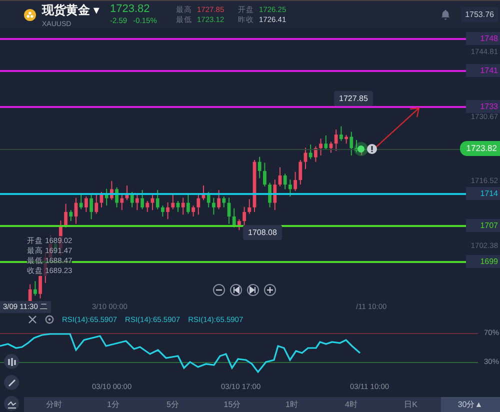  Describe the element at coordinates (73, 10) in the screenshot. I see `symbol-selector: 现货黄金 ▾` at that location.